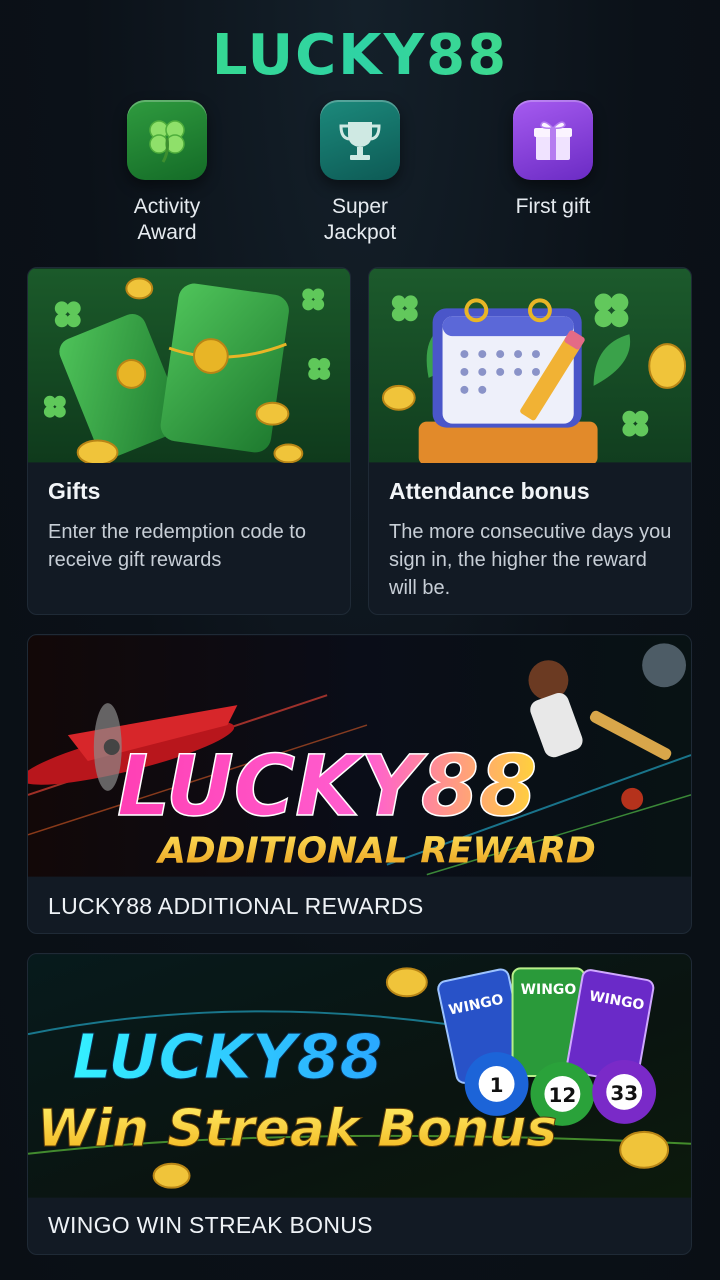 The height and width of the screenshot is (1280, 720). What do you see at coordinates (189, 365) in the screenshot?
I see `gifts-illustration` at bounding box center [189, 365].